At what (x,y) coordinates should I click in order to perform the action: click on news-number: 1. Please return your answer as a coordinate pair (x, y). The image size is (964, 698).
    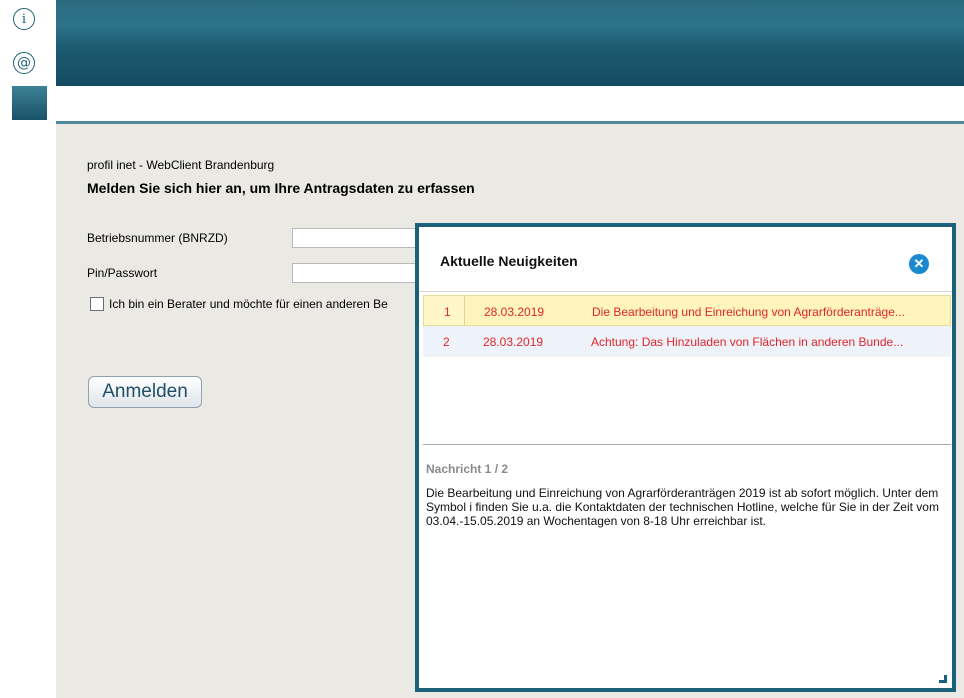
    Looking at the image, I should click on (447, 312).